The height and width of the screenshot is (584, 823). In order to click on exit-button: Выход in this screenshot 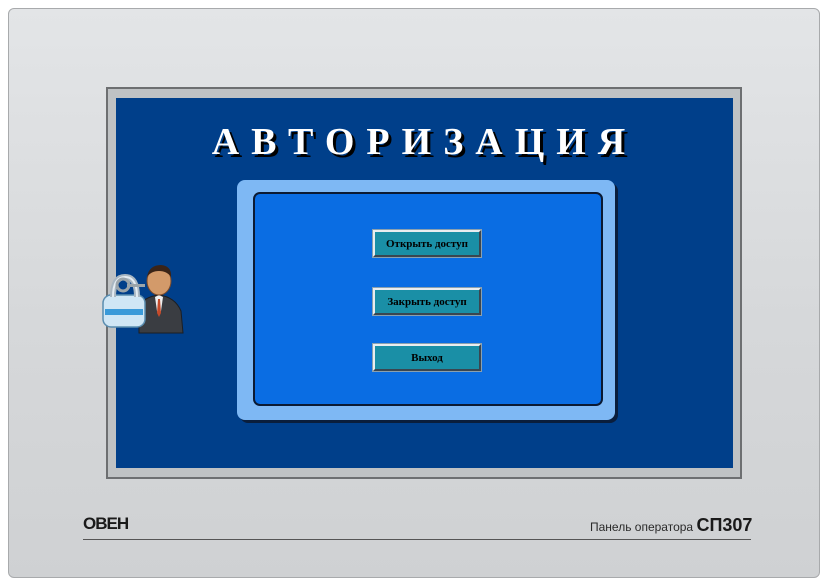, I will do `click(427, 357)`.